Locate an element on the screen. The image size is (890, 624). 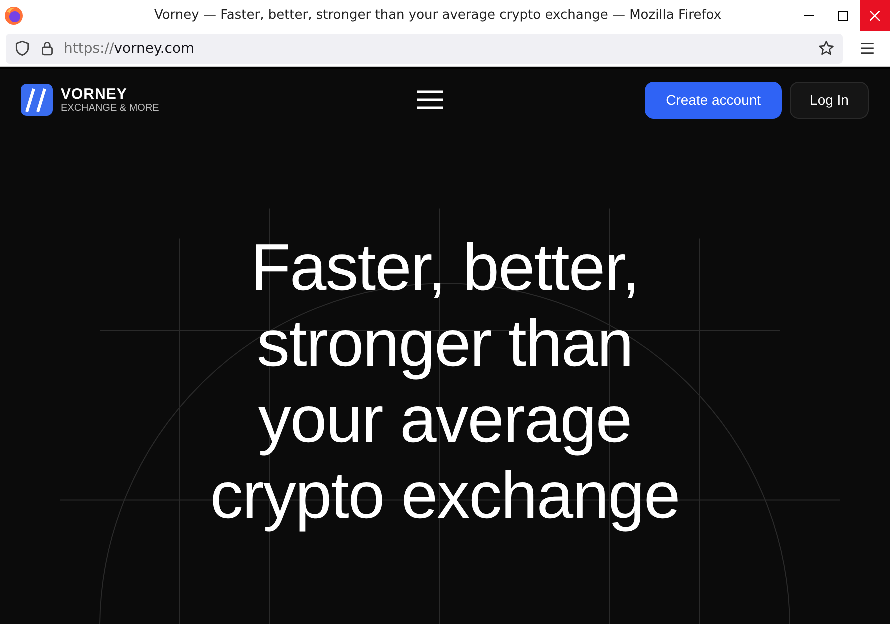
close-icon is located at coordinates (875, 15).